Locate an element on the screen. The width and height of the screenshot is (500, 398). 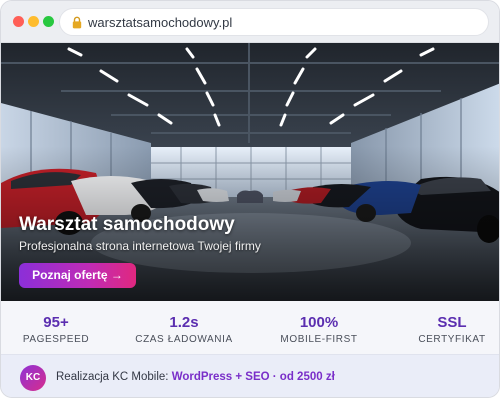
url-text: warsztatsamochodowy.pl is located at coordinates (160, 22).